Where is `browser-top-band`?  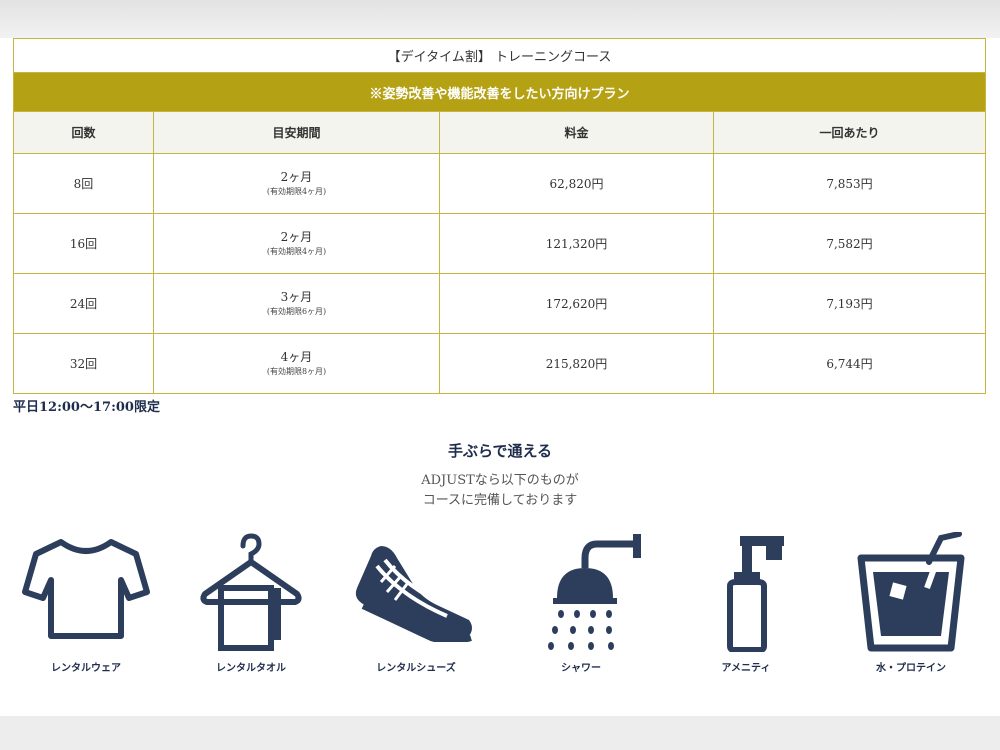 browser-top-band is located at coordinates (500, 19).